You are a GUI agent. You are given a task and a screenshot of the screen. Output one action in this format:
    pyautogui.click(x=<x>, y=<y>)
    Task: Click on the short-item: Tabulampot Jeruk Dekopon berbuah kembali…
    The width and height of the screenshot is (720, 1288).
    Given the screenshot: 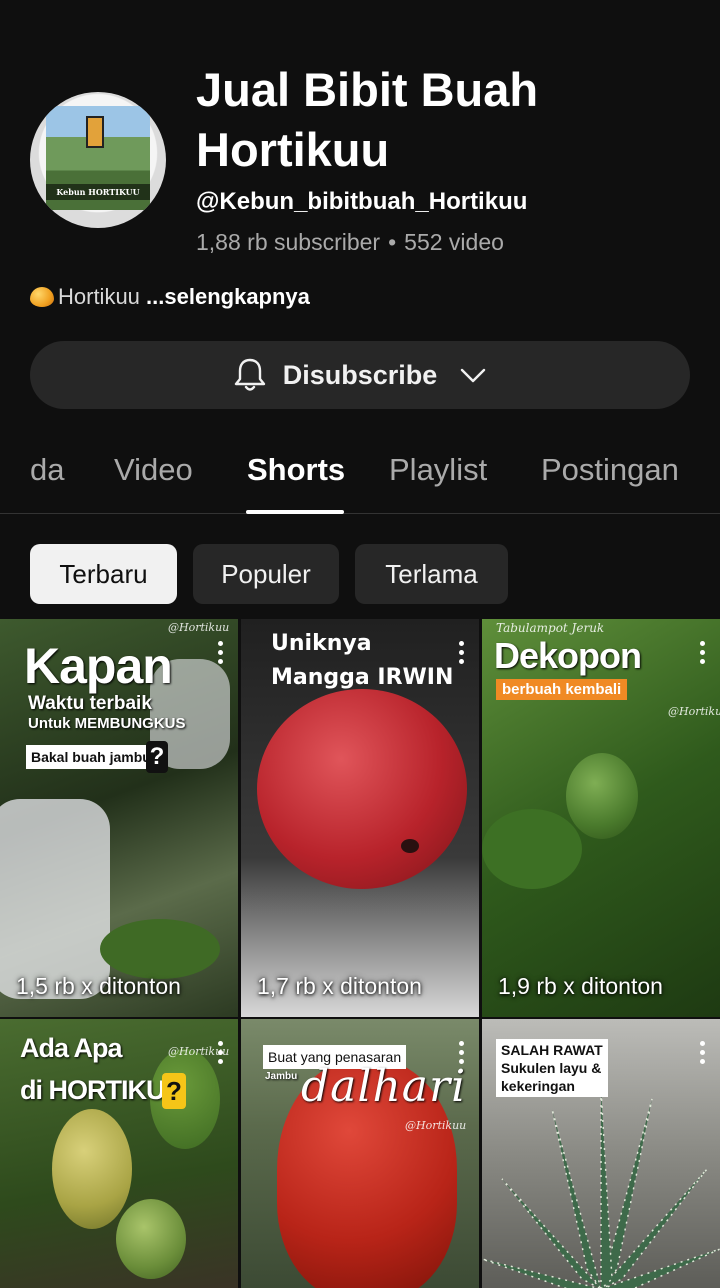 What is the action you would take?
    pyautogui.click(x=601, y=818)
    